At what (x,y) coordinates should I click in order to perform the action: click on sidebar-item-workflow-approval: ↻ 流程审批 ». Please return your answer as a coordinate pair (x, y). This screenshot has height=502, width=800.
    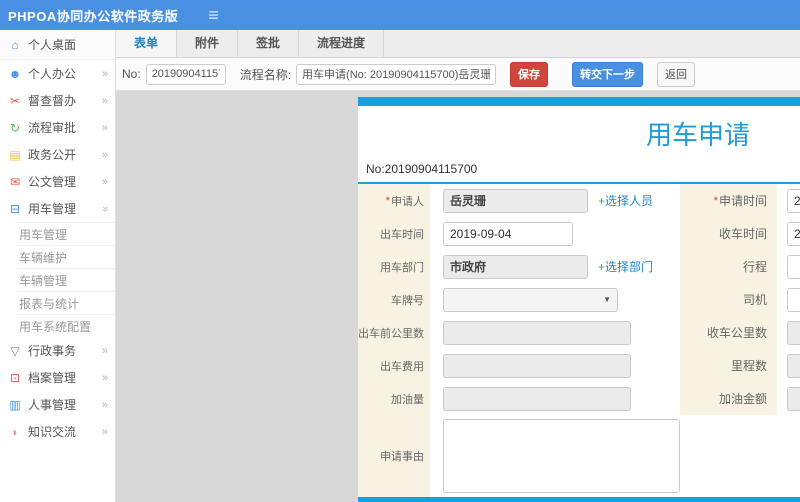
    Looking at the image, I should click on (57, 127).